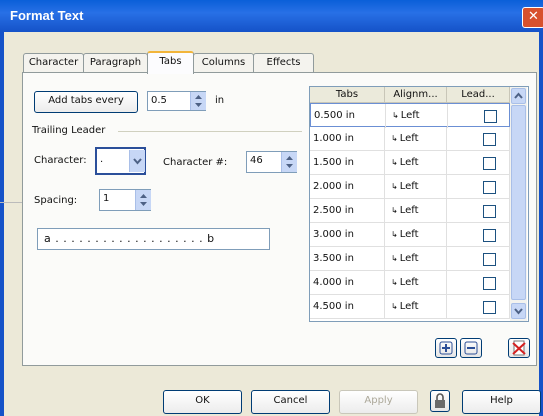 This screenshot has height=416, width=543. I want to click on vertical-scrollbar, so click(518, 204).